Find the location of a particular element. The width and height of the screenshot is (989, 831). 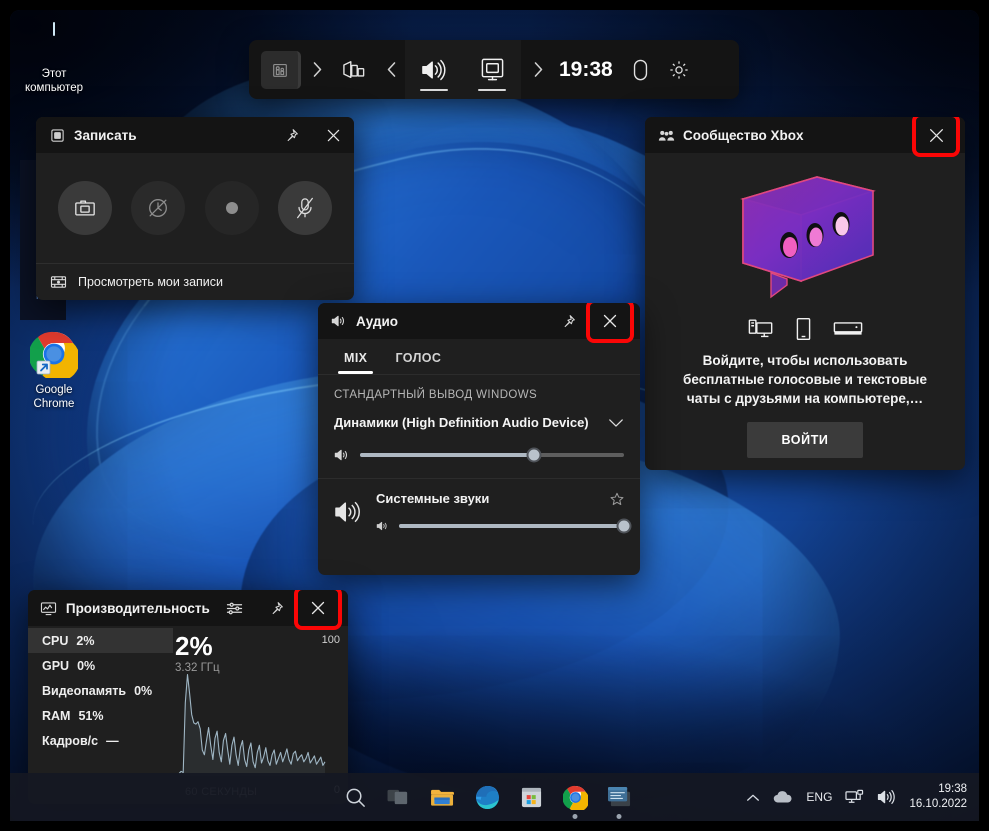

app-volume-knob is located at coordinates (624, 526).